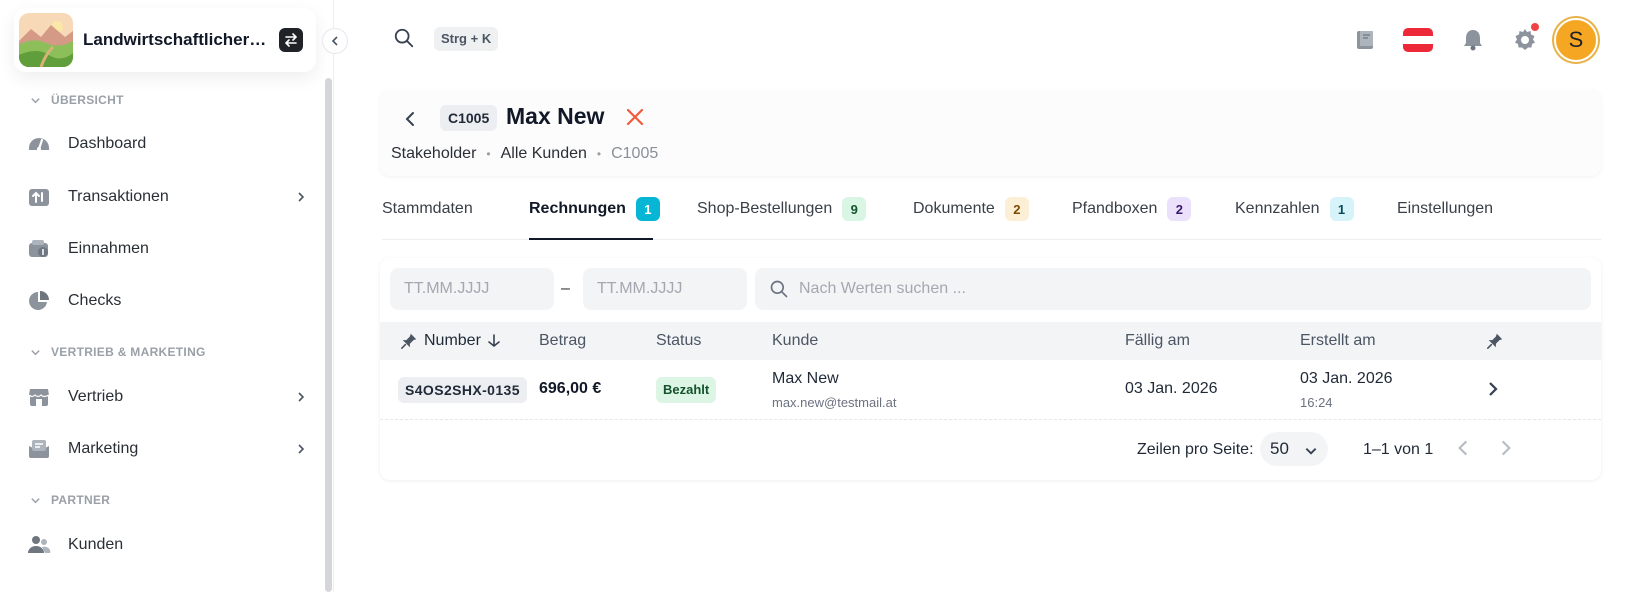  I want to click on date-from-field, so click(472, 289).